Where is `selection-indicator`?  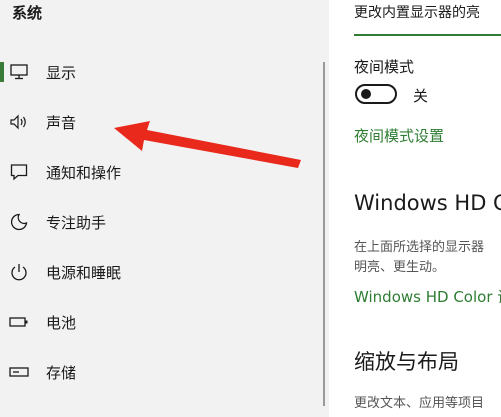
selection-indicator is located at coordinates (2, 72).